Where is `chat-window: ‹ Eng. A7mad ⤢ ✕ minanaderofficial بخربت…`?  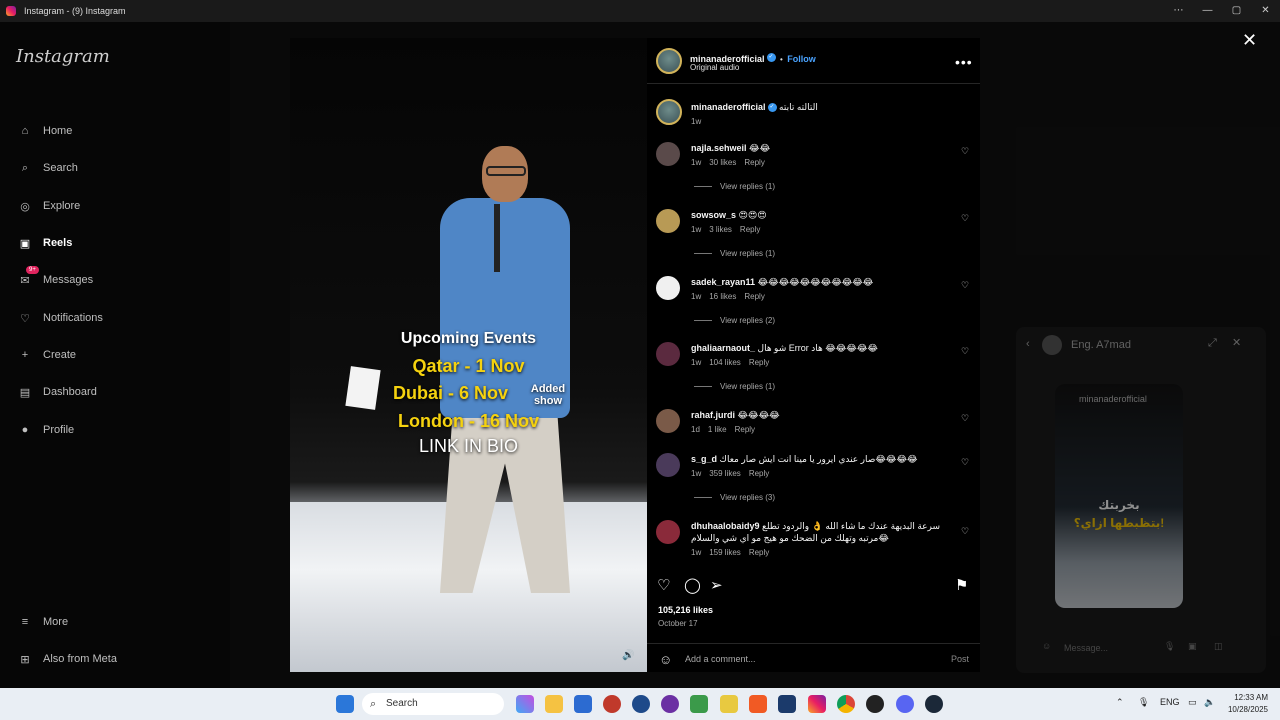
chat-window: ‹ Eng. A7mad ⤢ ✕ minanaderofficial بخربت… is located at coordinates (1141, 500).